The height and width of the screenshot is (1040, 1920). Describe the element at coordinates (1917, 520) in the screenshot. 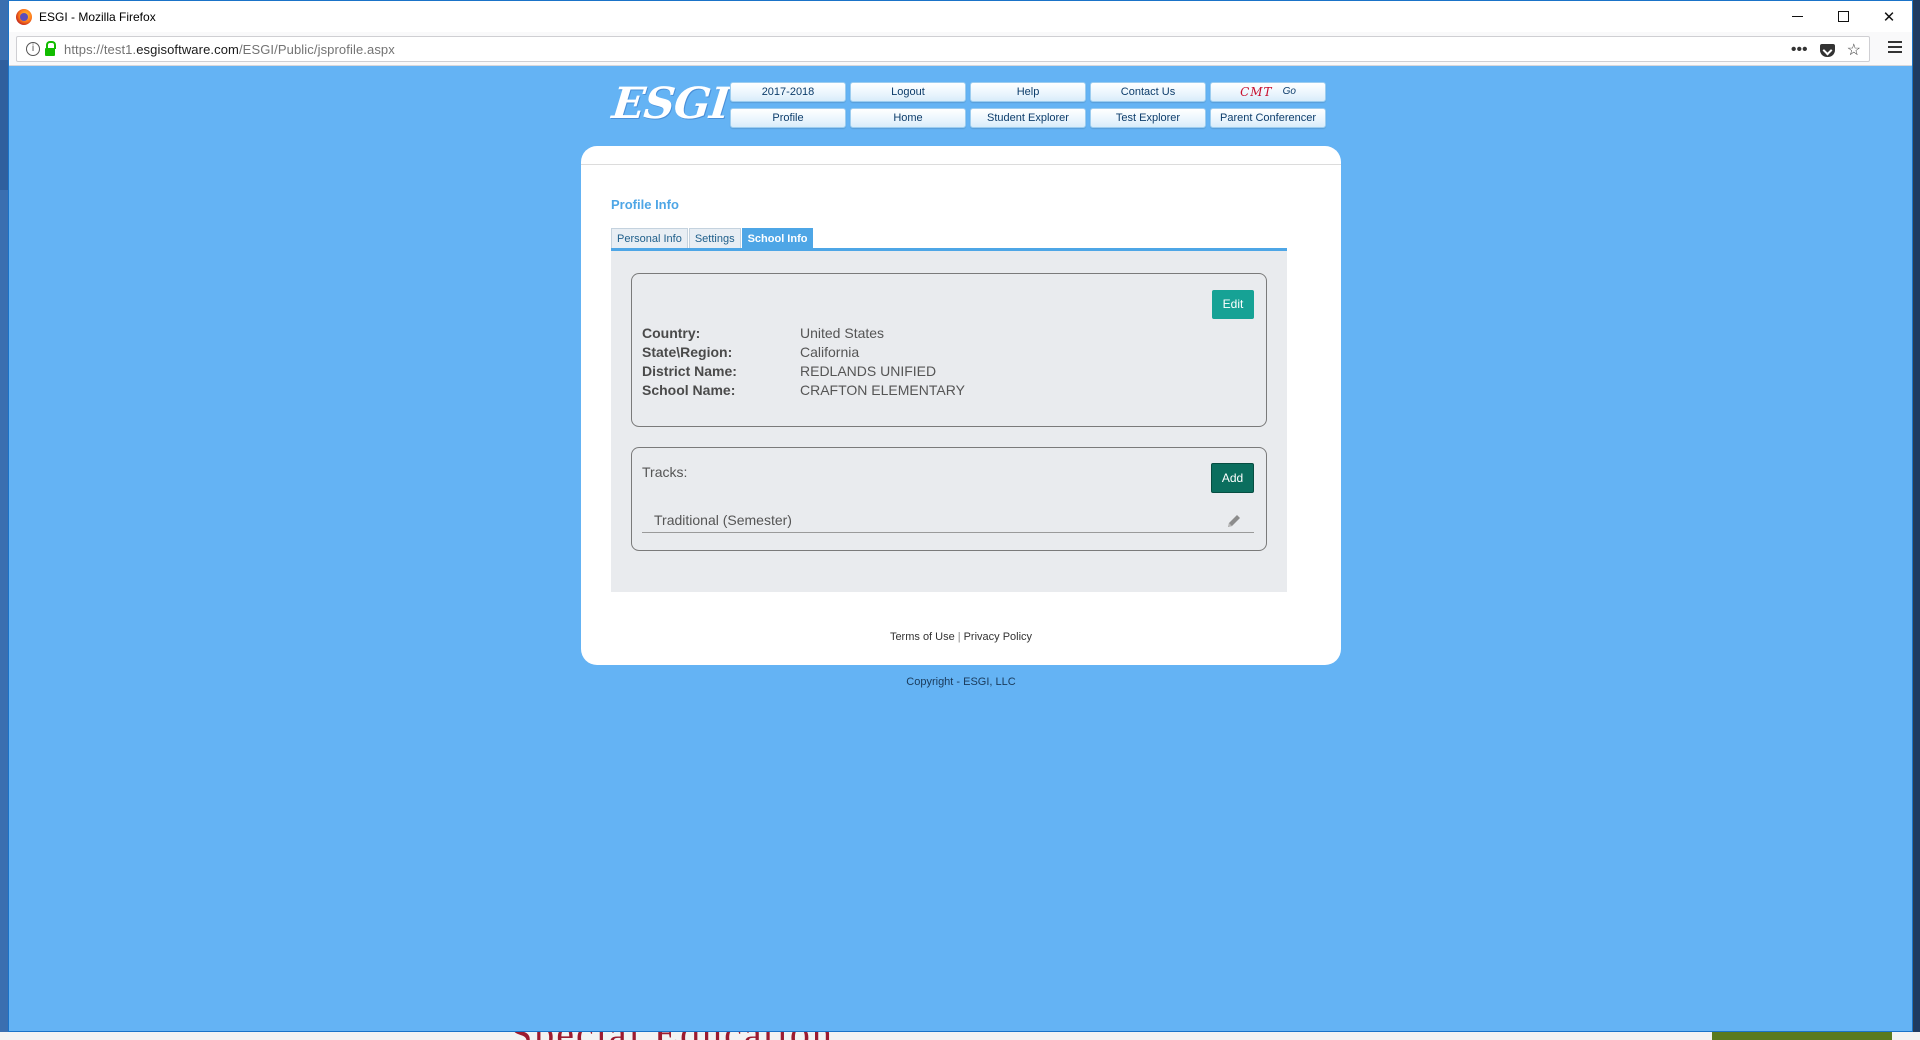

I see `desktop-right-edge` at that location.